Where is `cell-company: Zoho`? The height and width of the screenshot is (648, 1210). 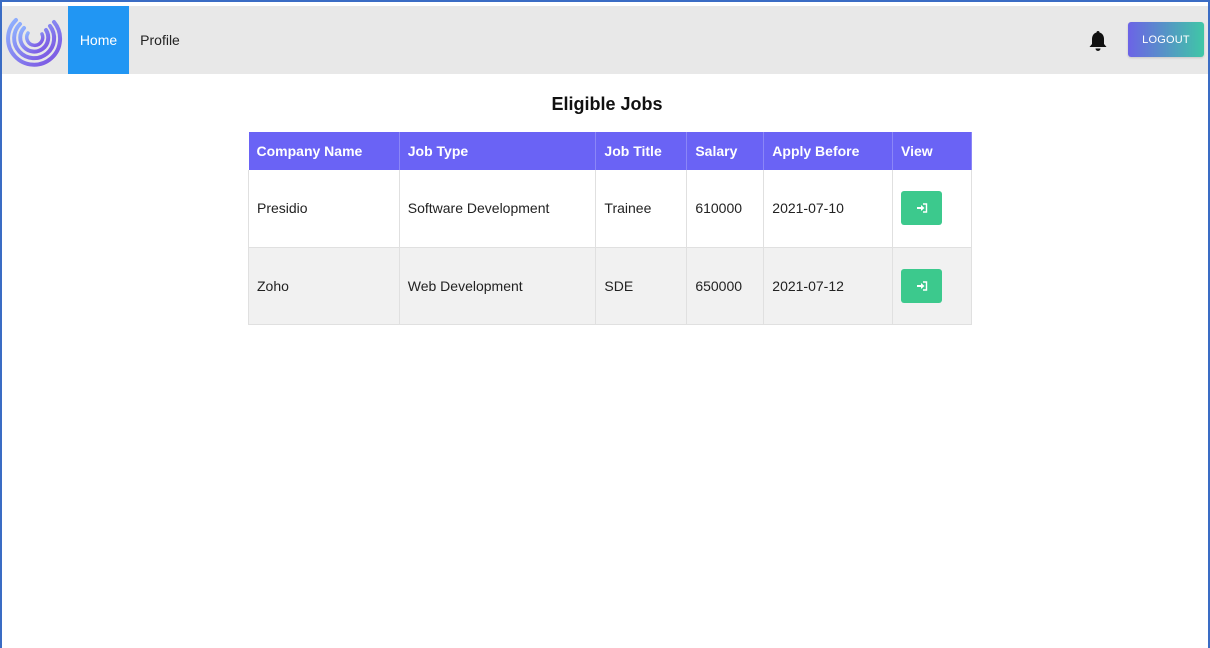 cell-company: Zoho is located at coordinates (324, 286).